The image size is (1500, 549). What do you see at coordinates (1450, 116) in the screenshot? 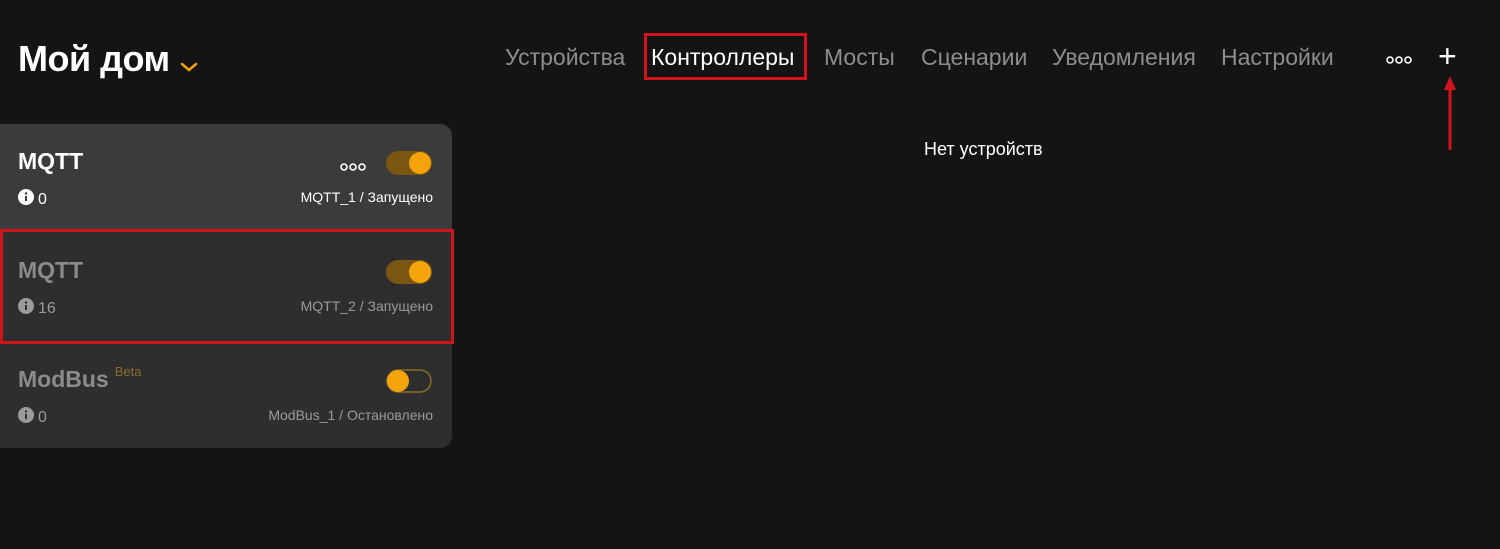
I see `annotation-arrow` at bounding box center [1450, 116].